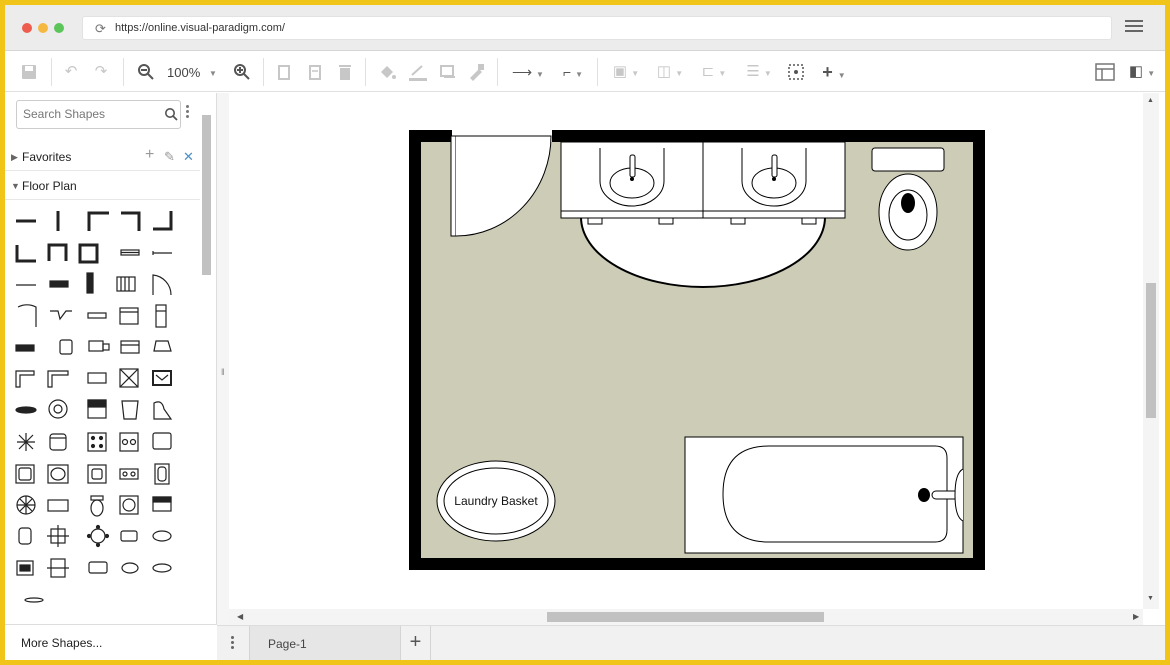  Describe the element at coordinates (129, 316) in the screenshot. I see `shape-cabinet` at that location.